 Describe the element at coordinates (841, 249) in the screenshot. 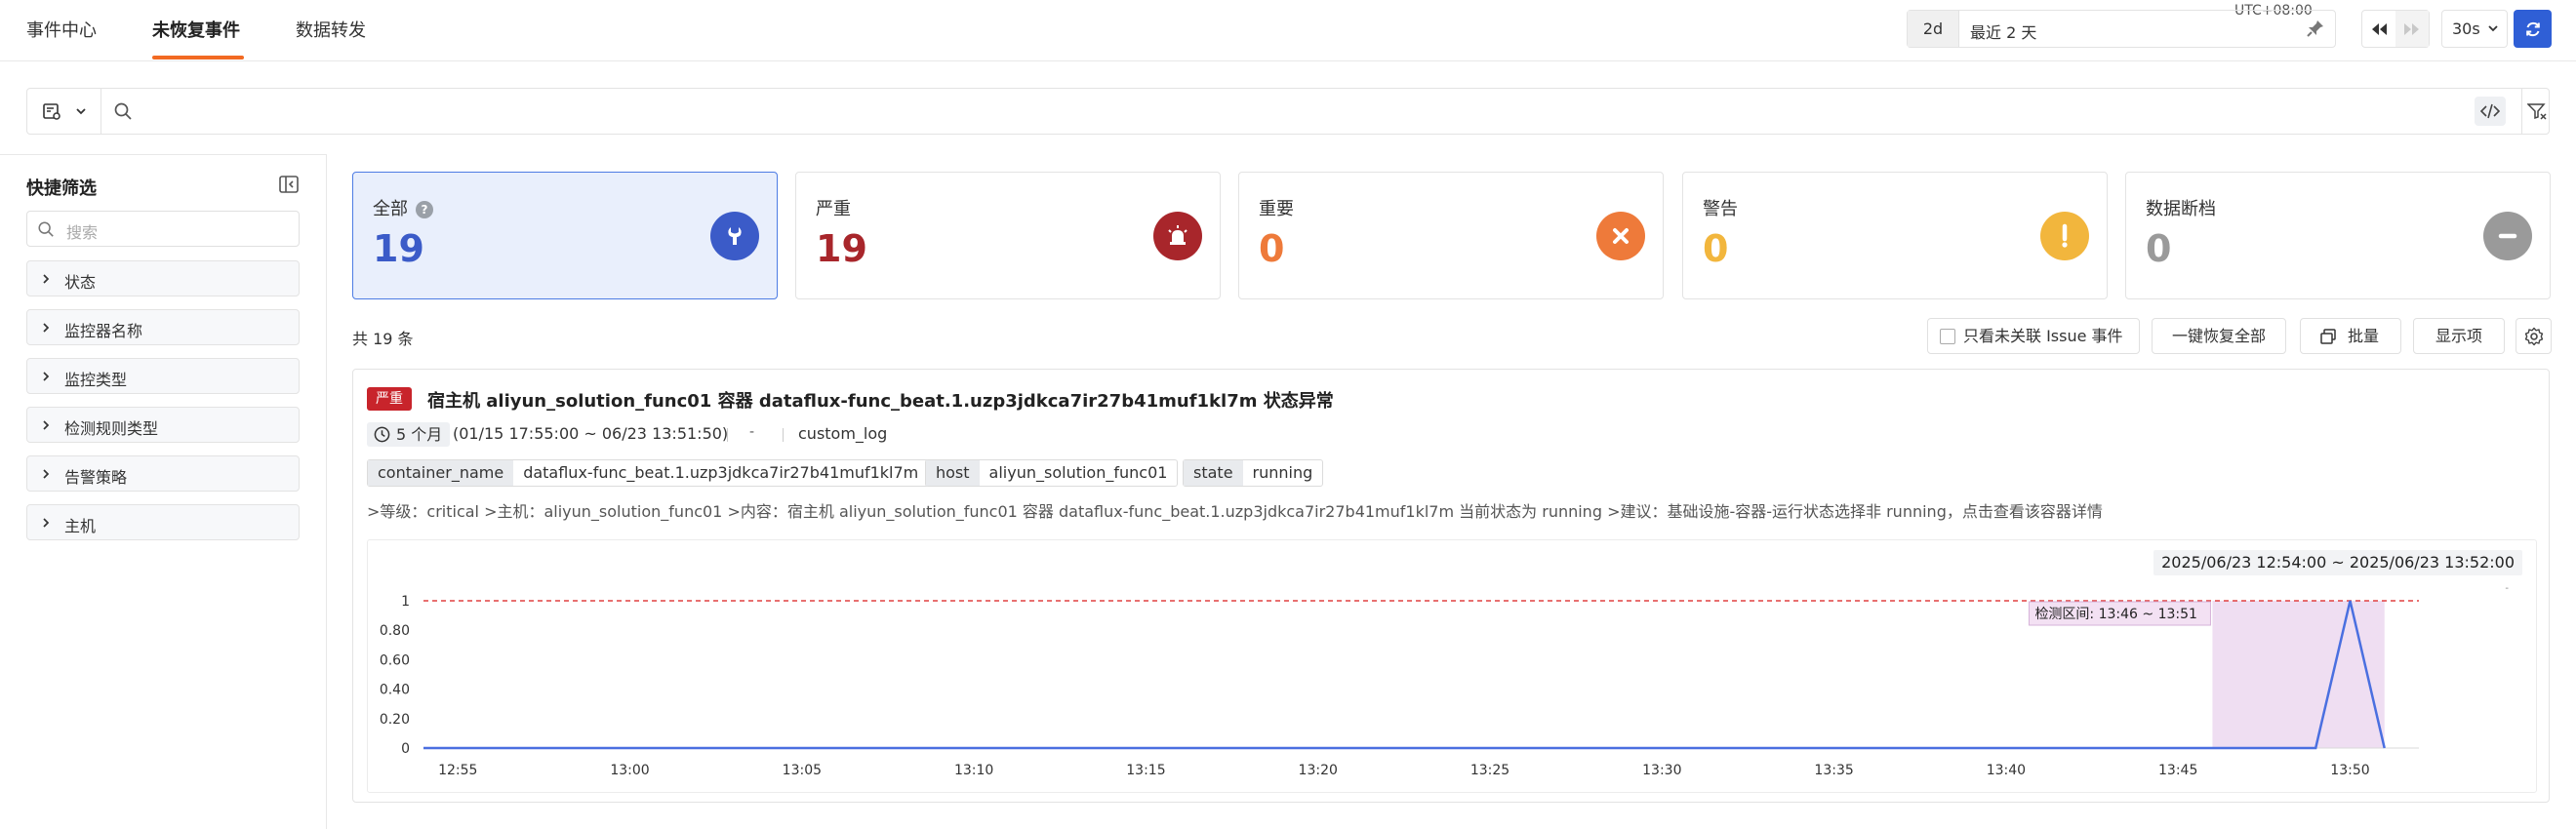

I see `stat-card-count: 19` at that location.